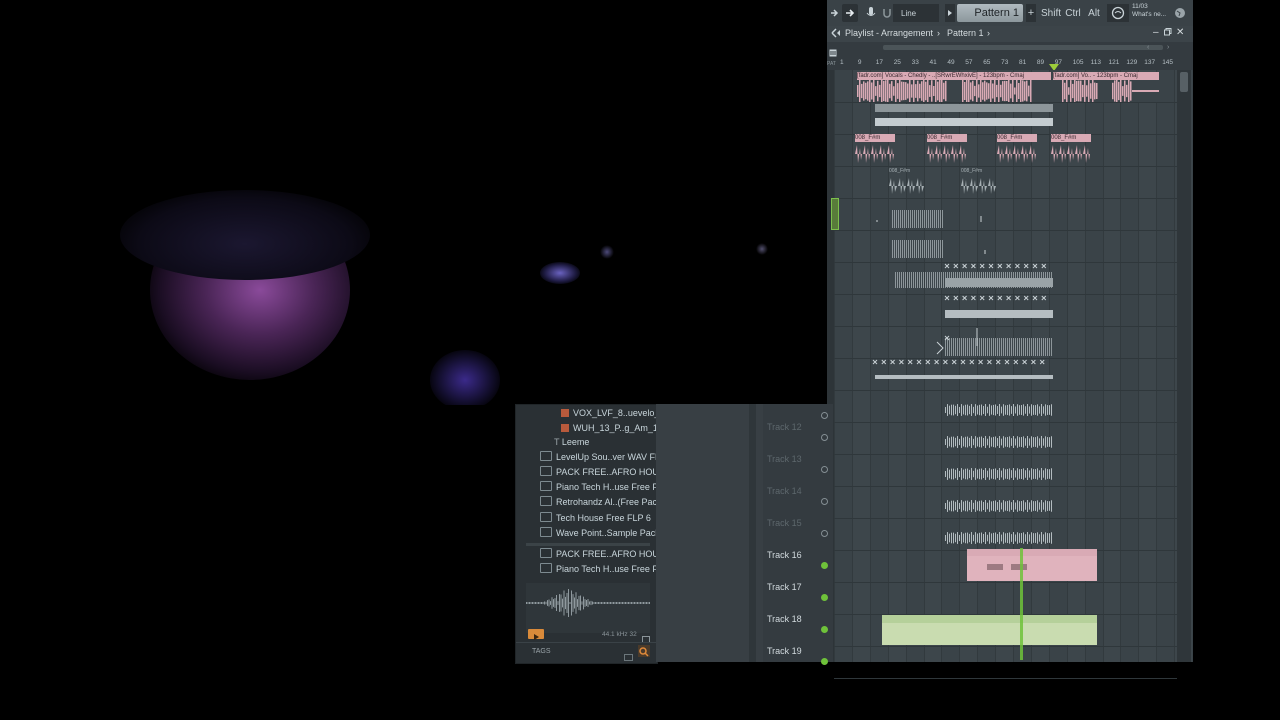  I want to click on microphone-icon, so click(871, 13).